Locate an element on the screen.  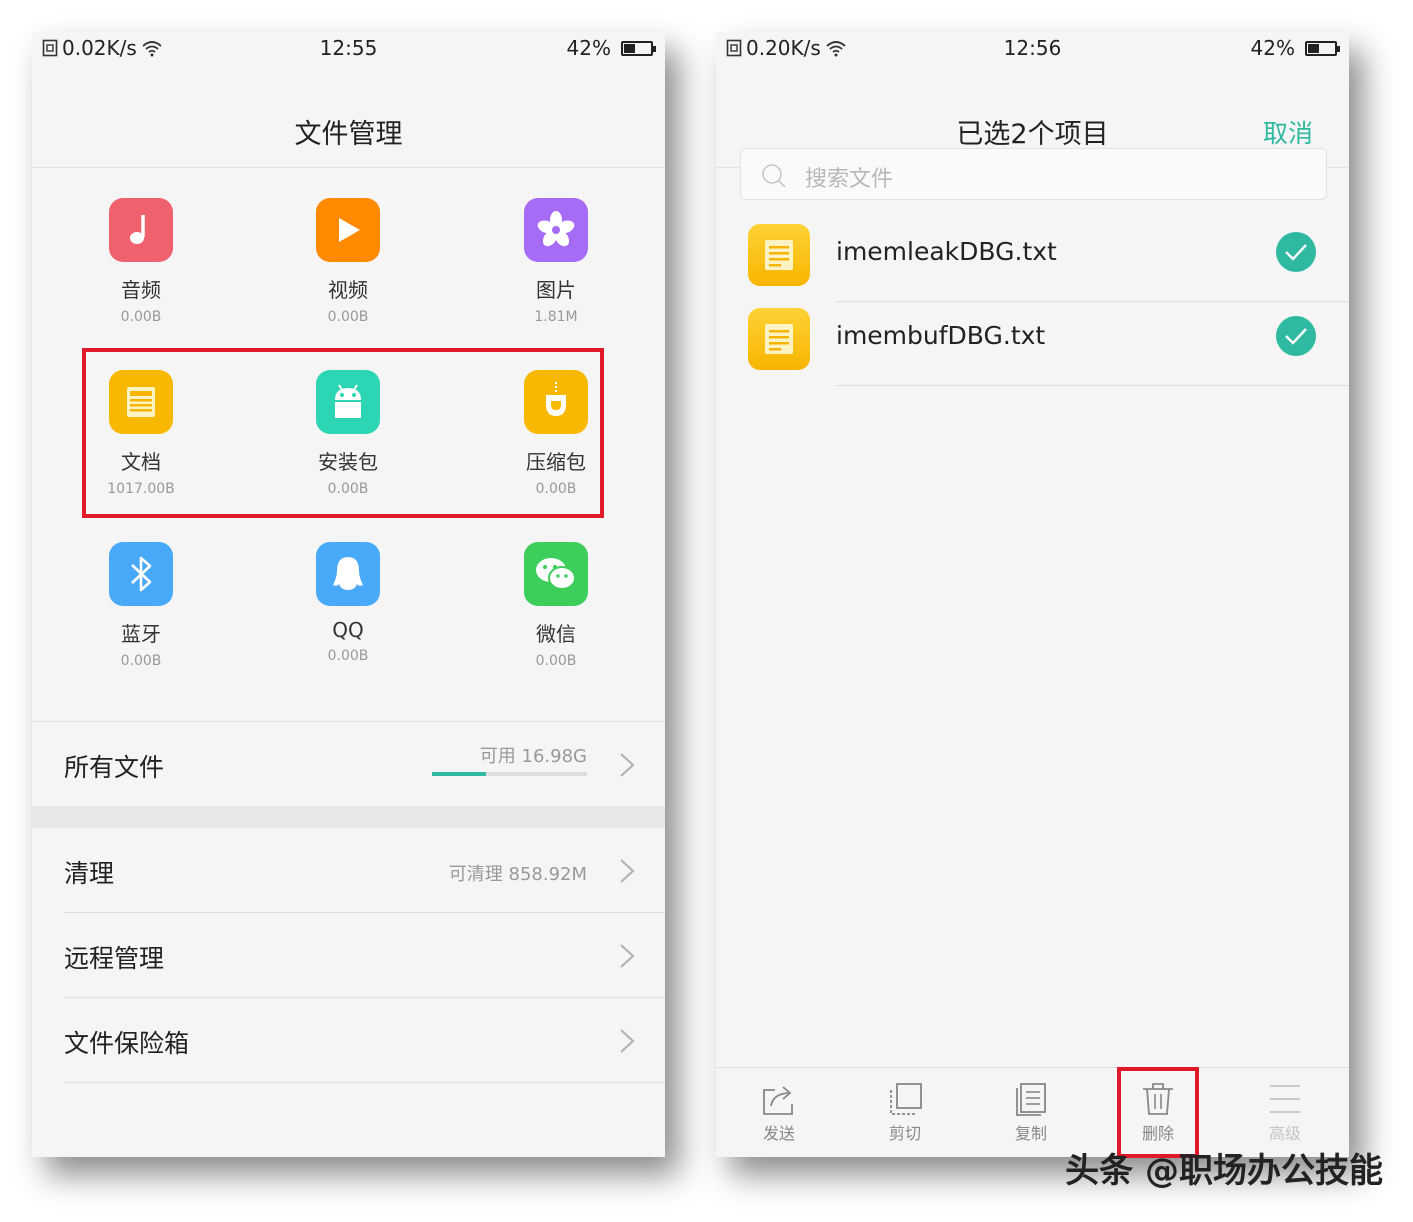
toolbar-label: 发送 is located at coordinates (778, 1133).